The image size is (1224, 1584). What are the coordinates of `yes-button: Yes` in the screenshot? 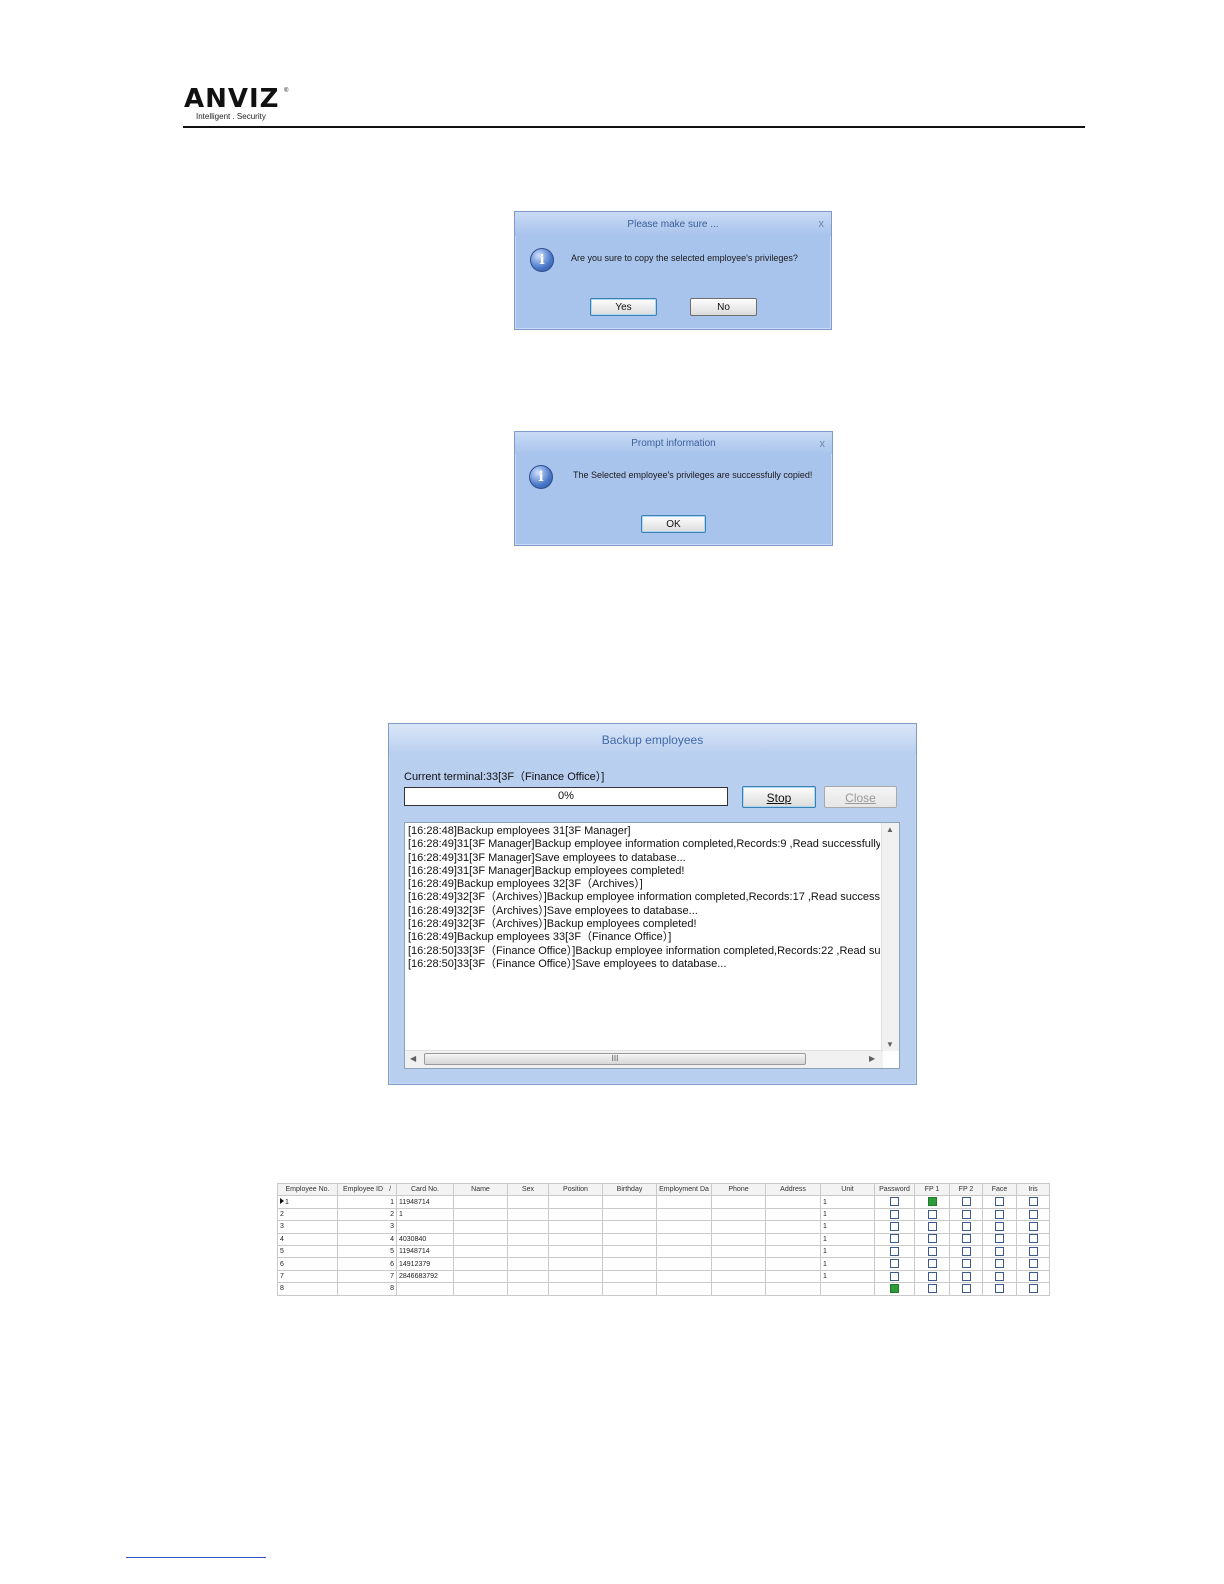 It's located at (623, 307).